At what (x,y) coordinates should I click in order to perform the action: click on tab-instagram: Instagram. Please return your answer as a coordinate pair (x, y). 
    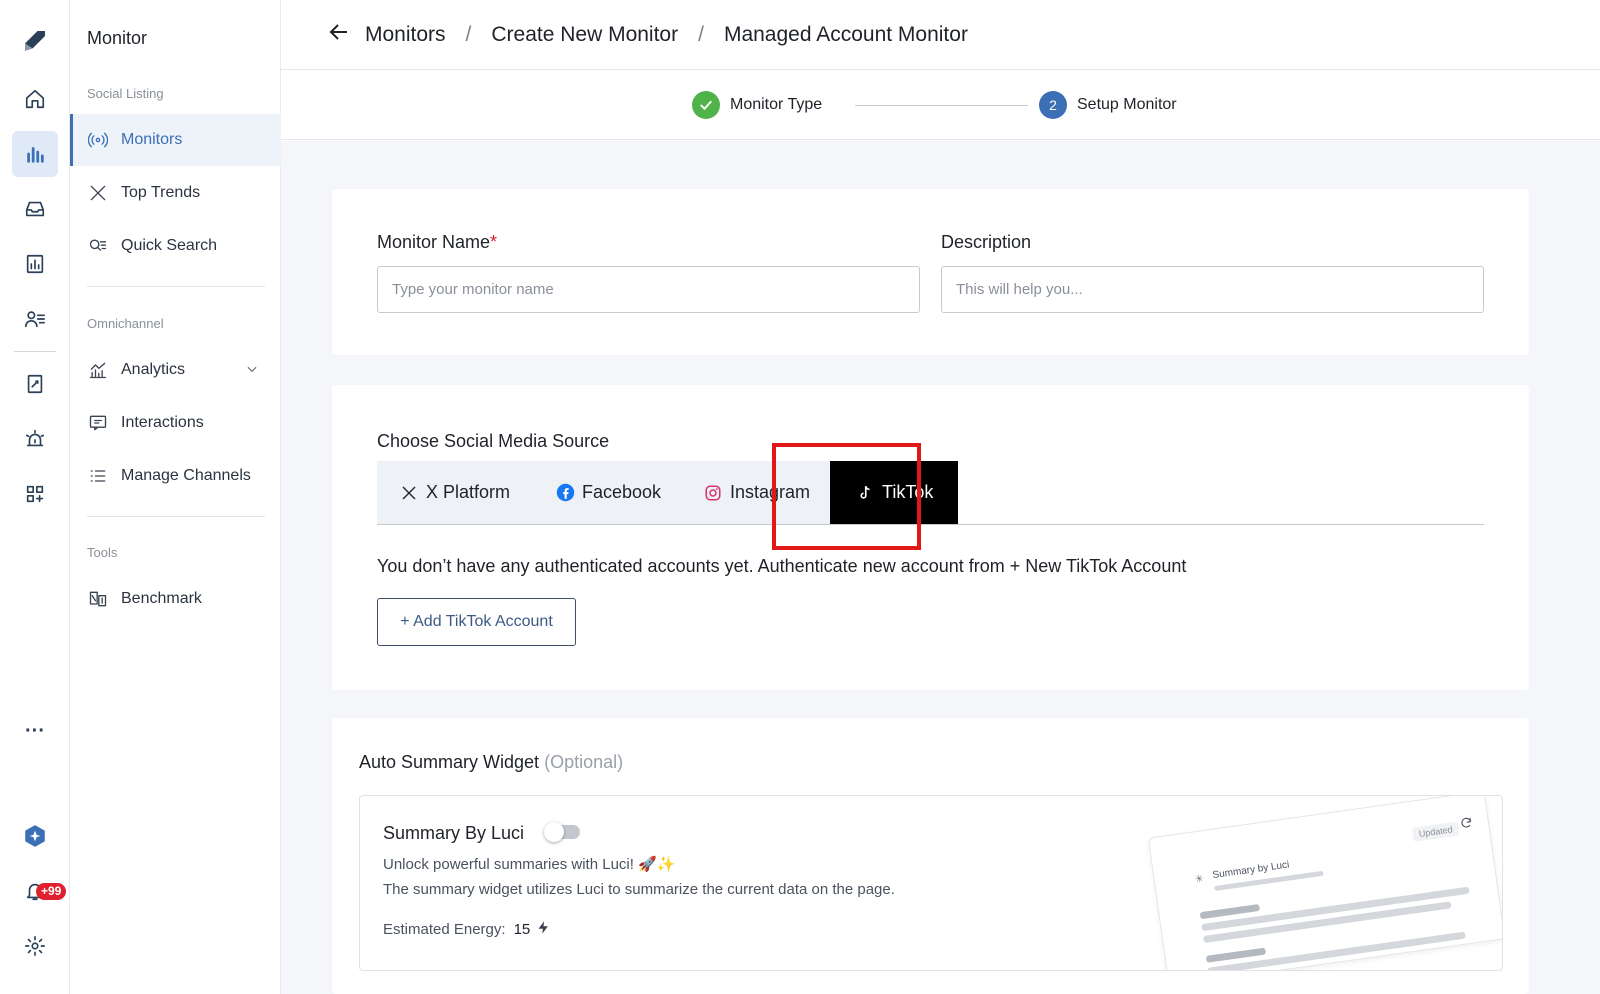
    Looking at the image, I should click on (756, 492).